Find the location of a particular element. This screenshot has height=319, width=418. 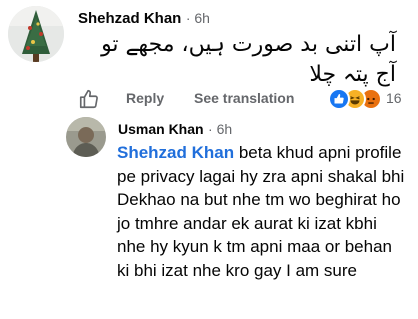

see-translation-button: See translation is located at coordinates (244, 98).